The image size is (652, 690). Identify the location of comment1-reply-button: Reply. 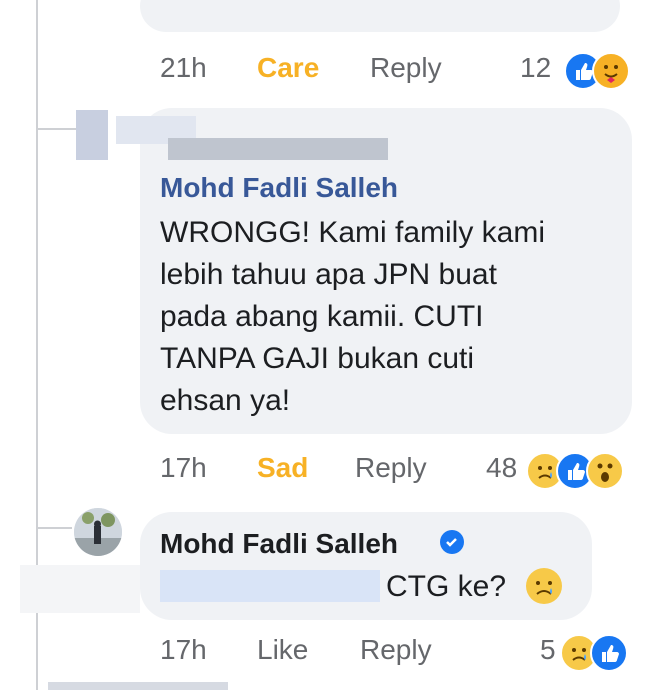
(406, 68).